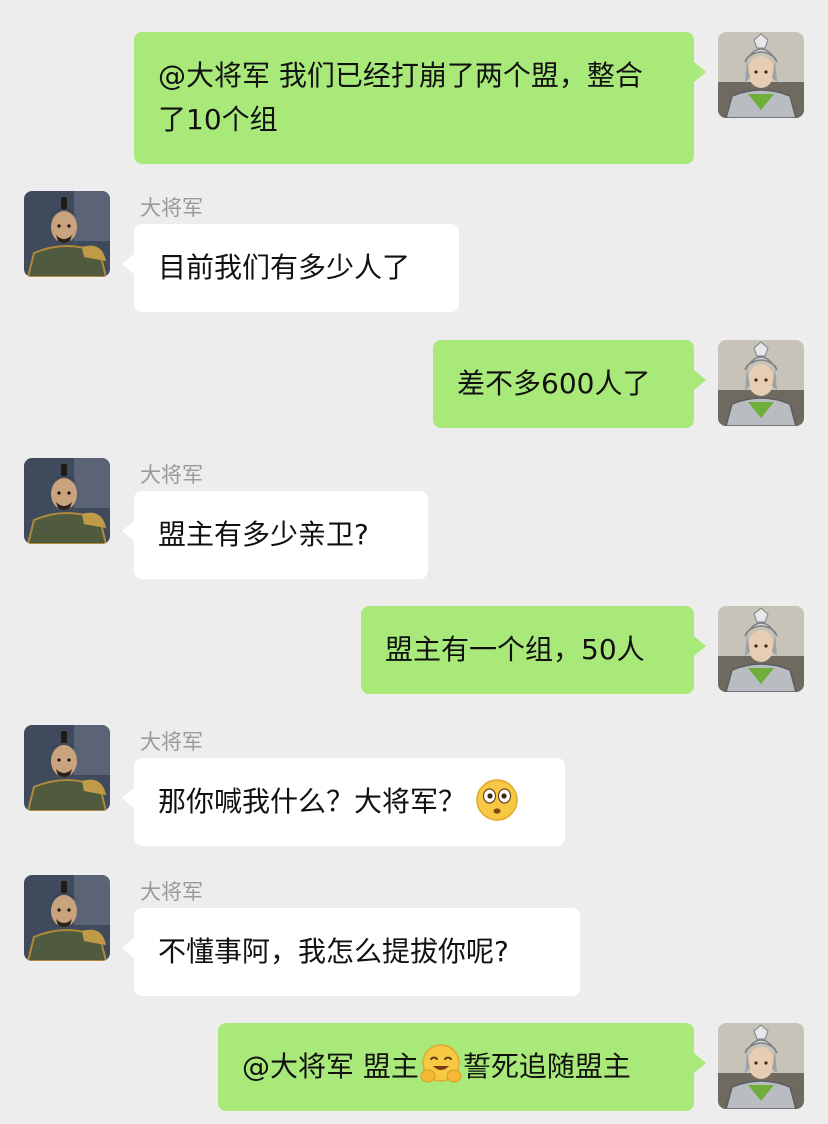 The width and height of the screenshot is (828, 1124). I want to click on message-bubble: 盟主有一个组，50人, so click(533, 650).